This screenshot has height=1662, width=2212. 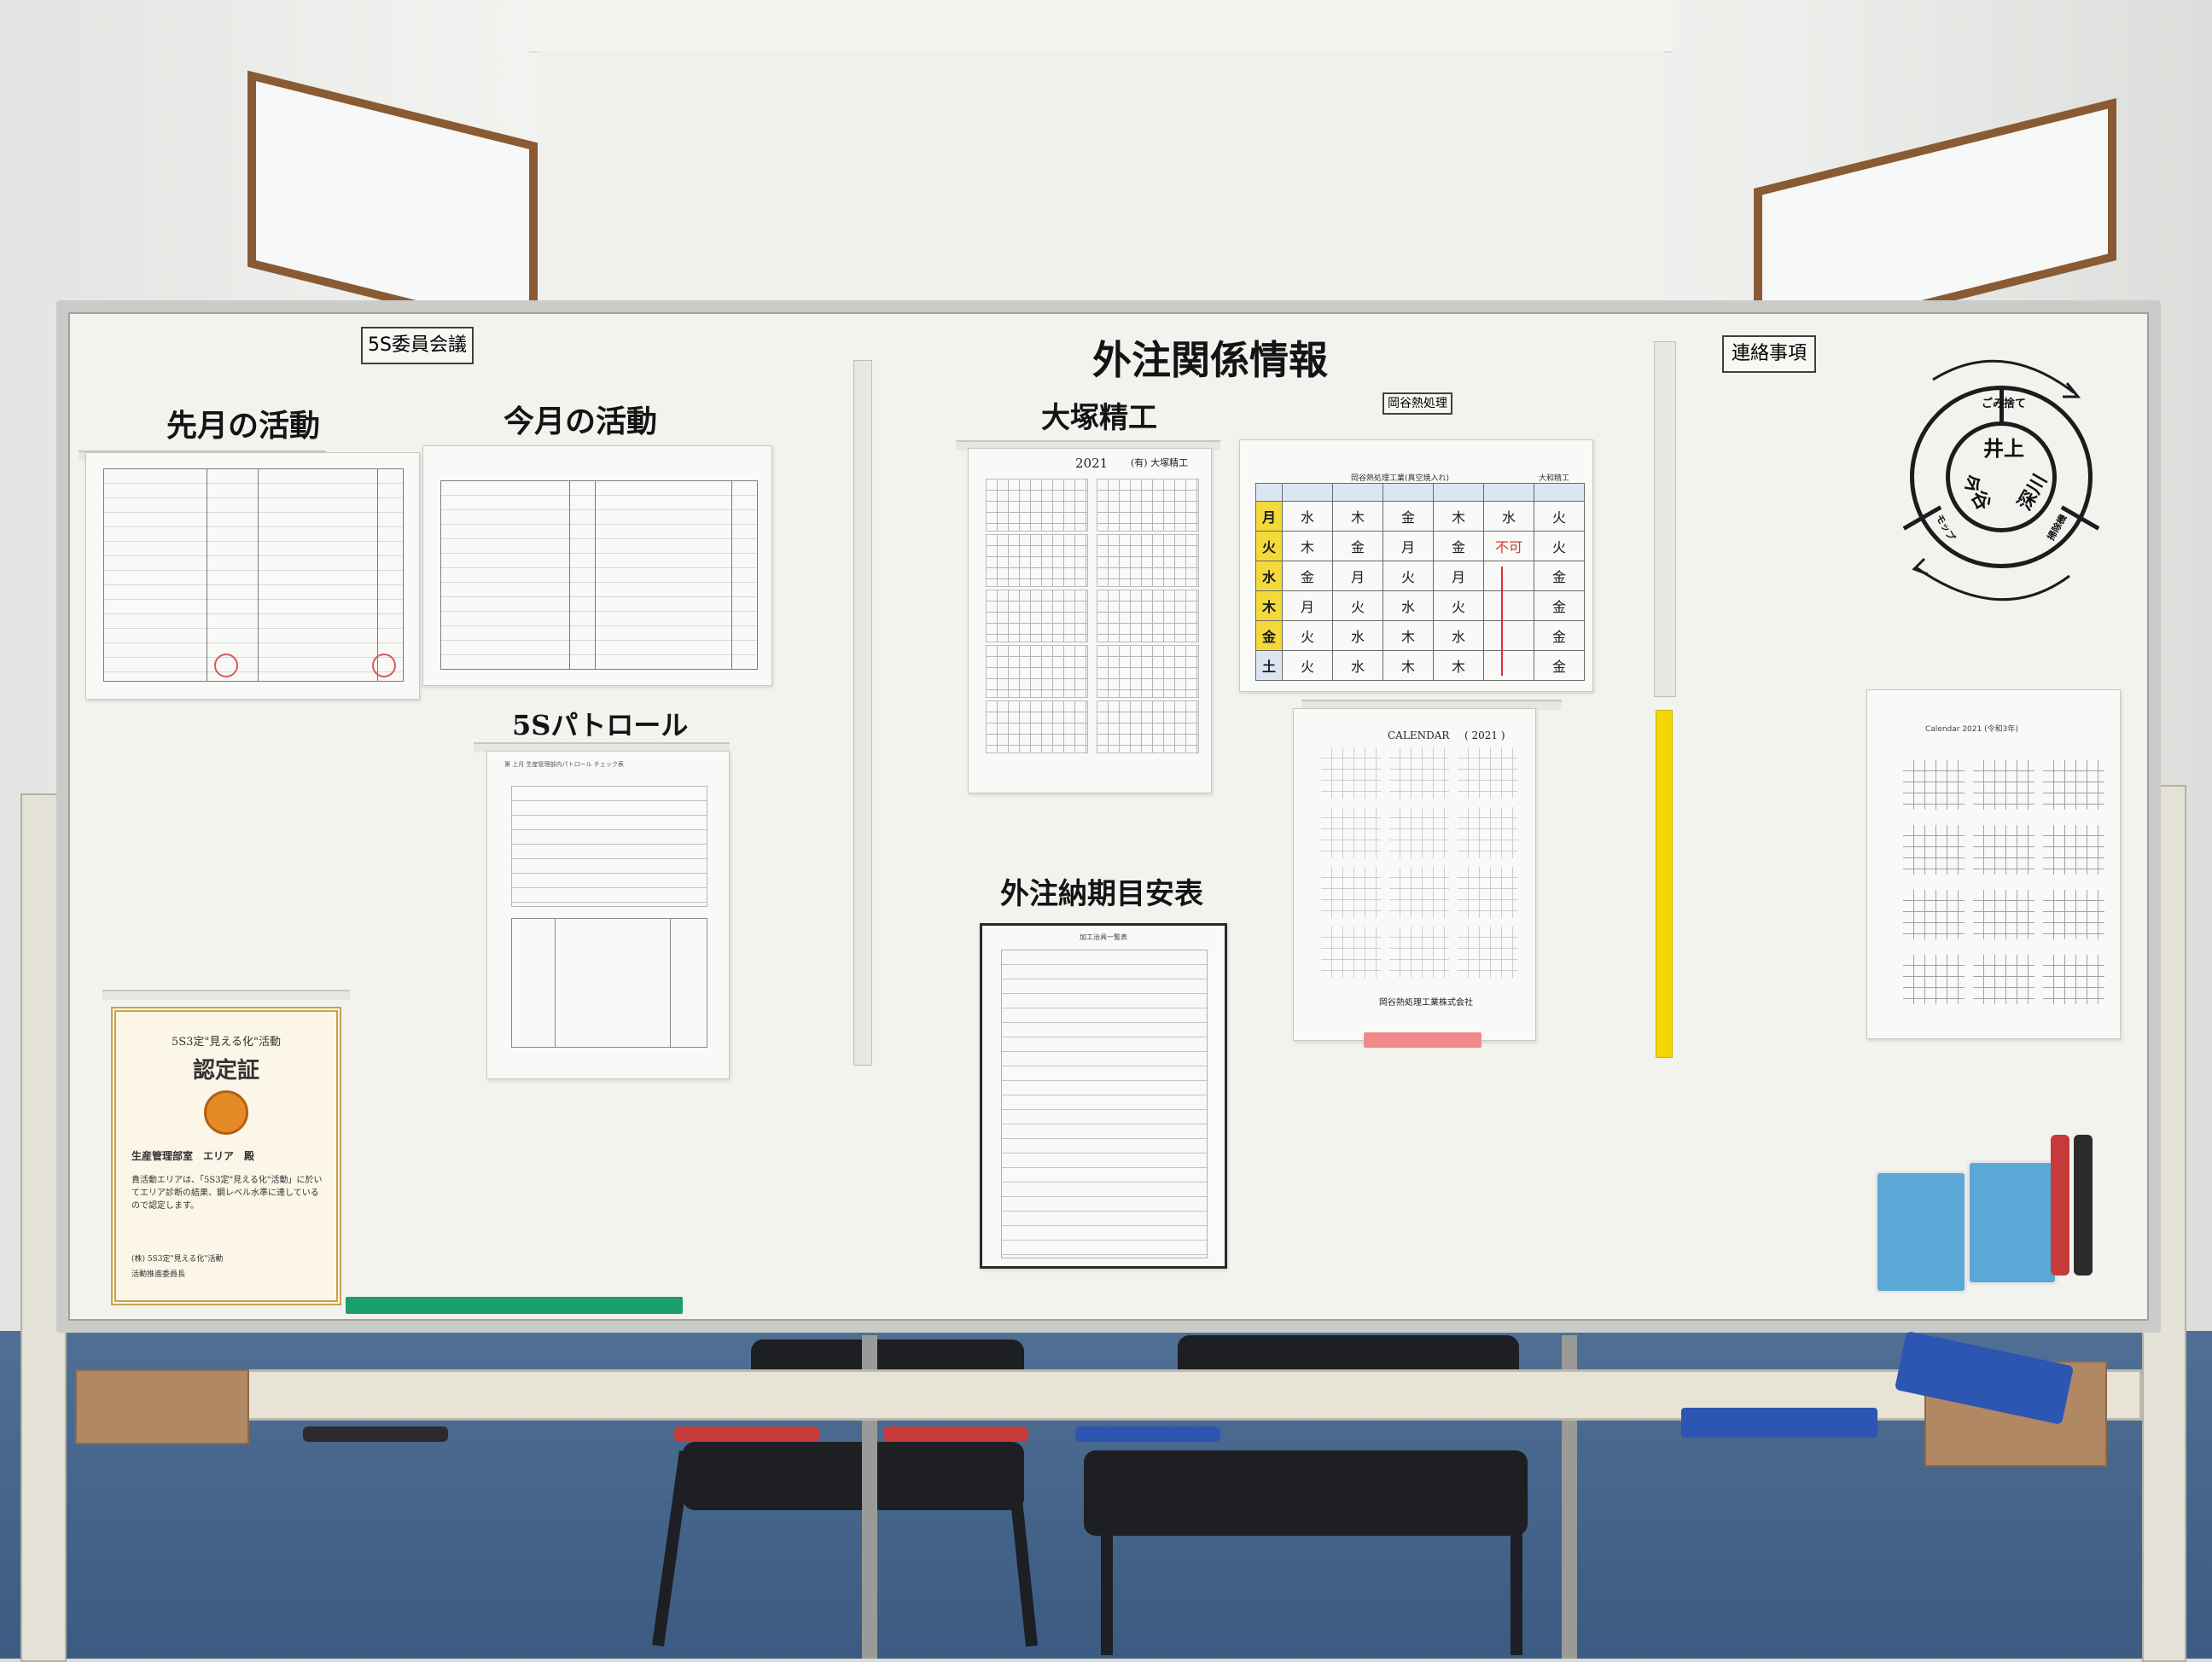 I want to click on medal-icon, so click(x=226, y=1112).